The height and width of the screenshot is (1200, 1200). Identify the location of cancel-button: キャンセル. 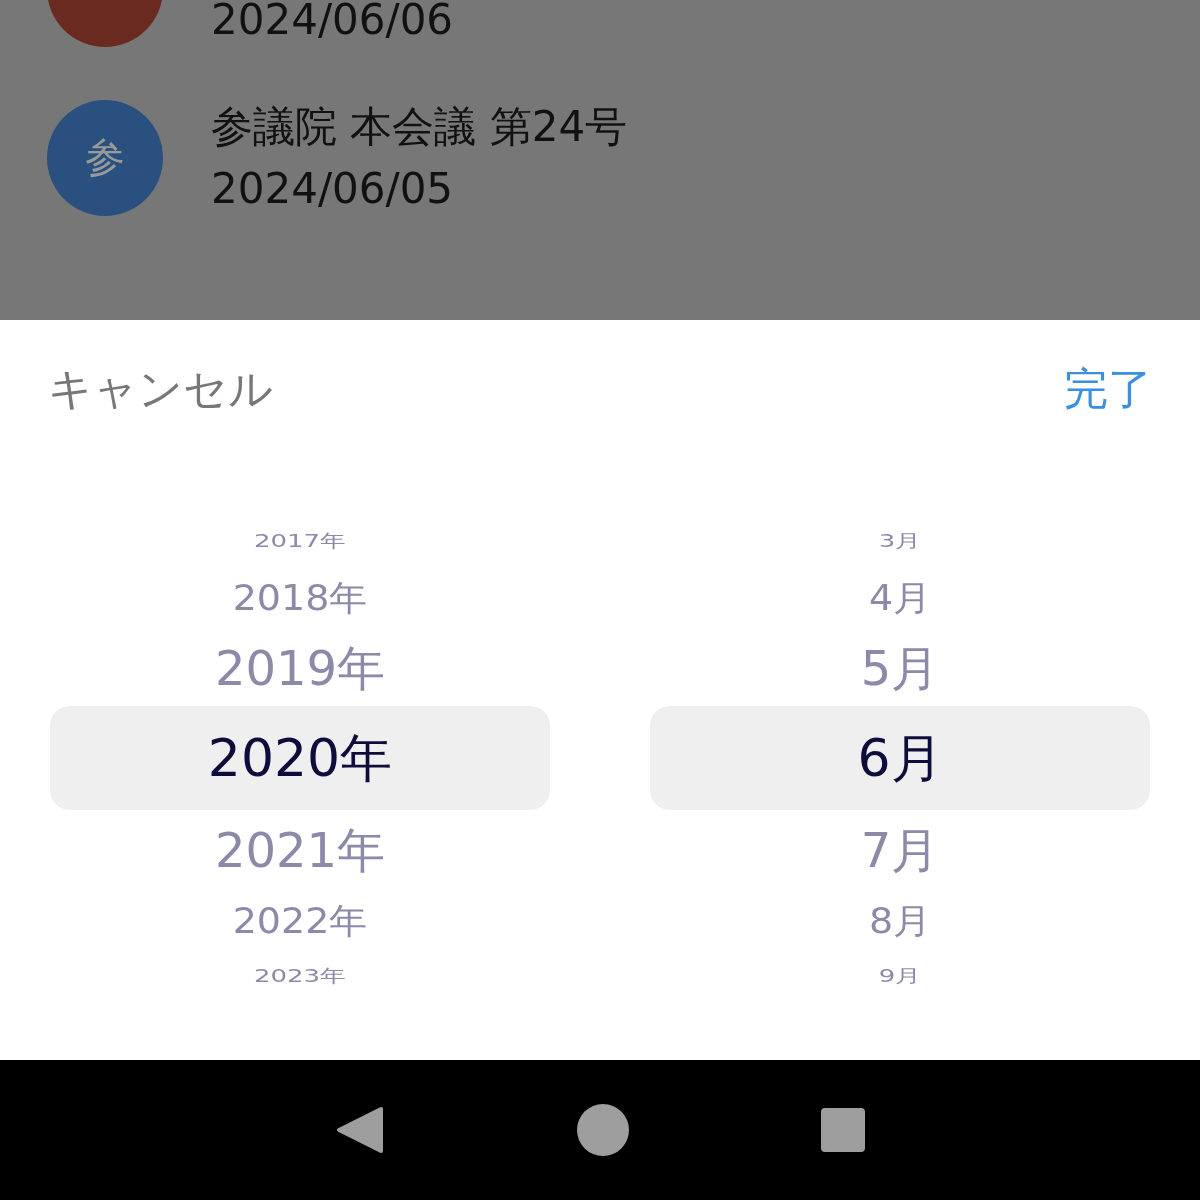
(160, 389).